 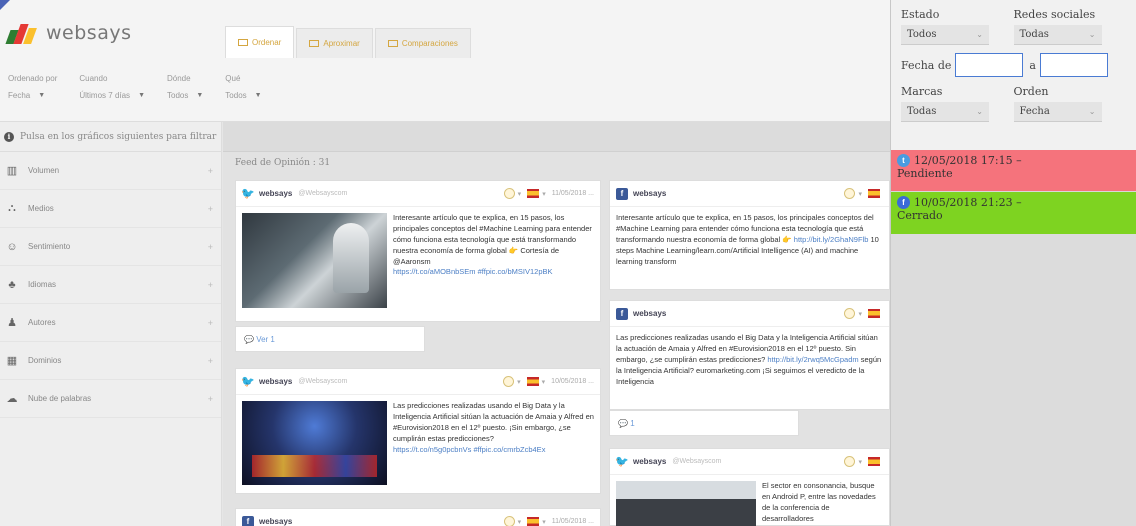 I want to click on filter-label: Qué, so click(x=233, y=78).